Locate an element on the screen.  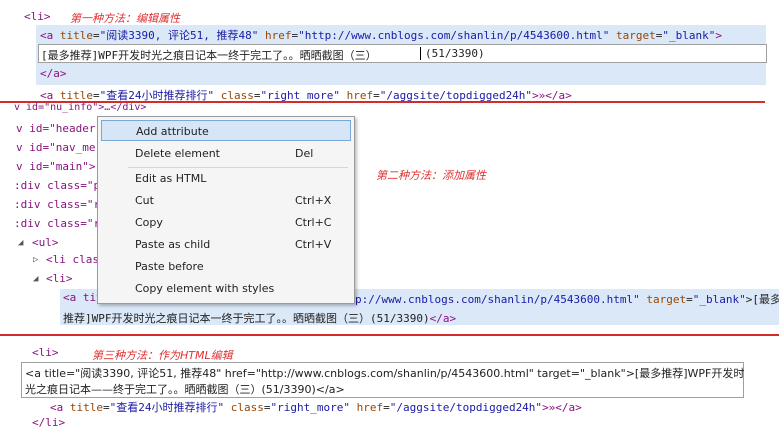
collapsed-li-icon: ▷ is located at coordinates (35, 260).